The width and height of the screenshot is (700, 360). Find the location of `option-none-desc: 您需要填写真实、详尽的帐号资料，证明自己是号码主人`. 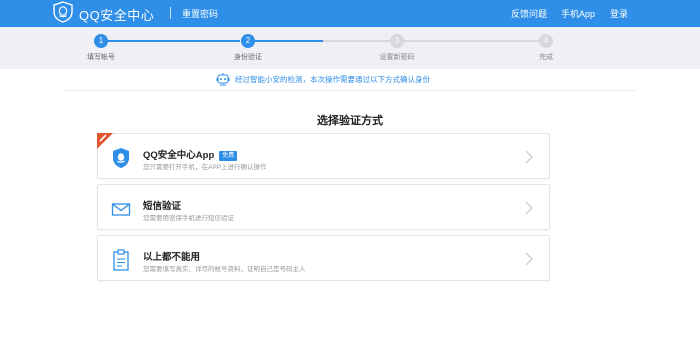

option-none-desc: 您需要填写真实、详尽的帐号资料，证明自己是号码主人 is located at coordinates (224, 269).